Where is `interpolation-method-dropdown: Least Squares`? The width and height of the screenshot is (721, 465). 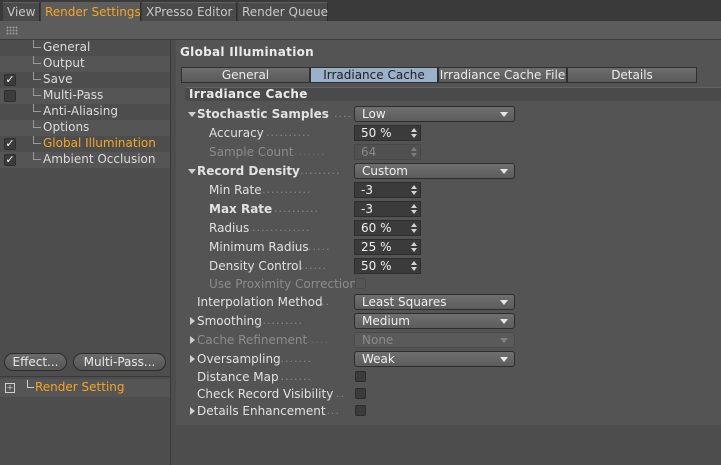
interpolation-method-dropdown: Least Squares is located at coordinates (434, 302).